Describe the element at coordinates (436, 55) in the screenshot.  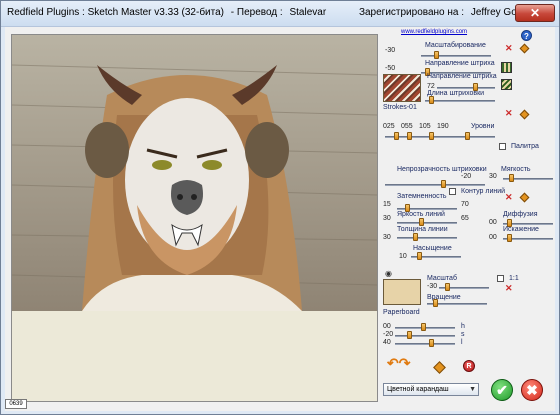
I see `scale-slider-thumb` at that location.